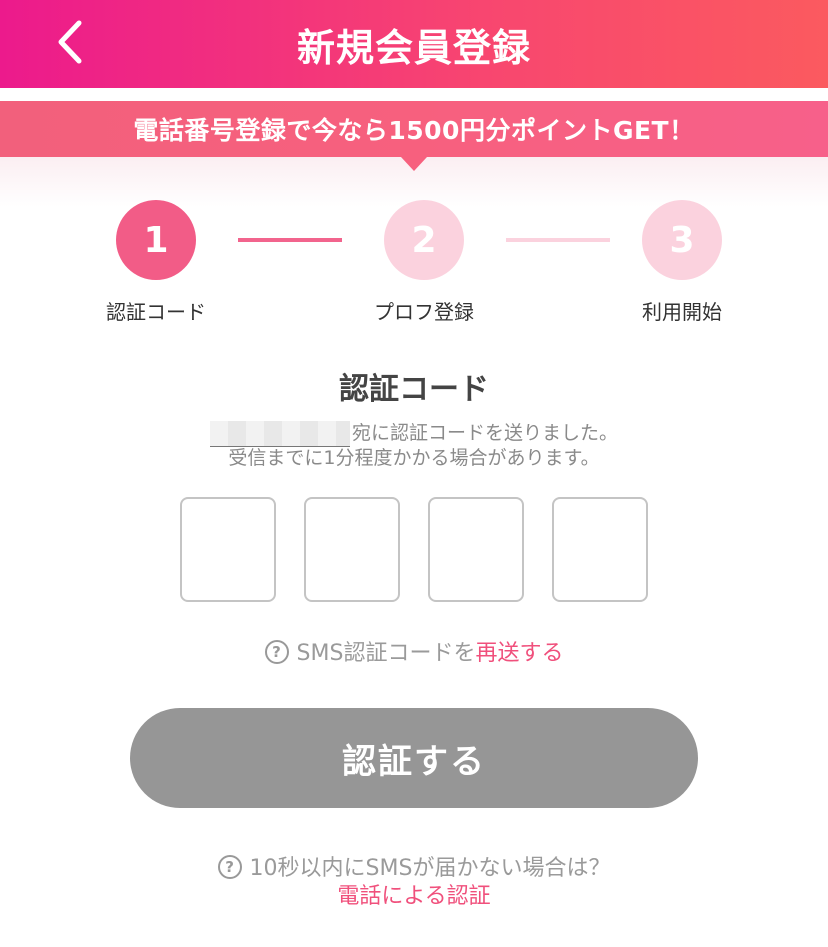 The width and height of the screenshot is (828, 947). What do you see at coordinates (476, 549) in the screenshot?
I see `code-digit-3-input` at bounding box center [476, 549].